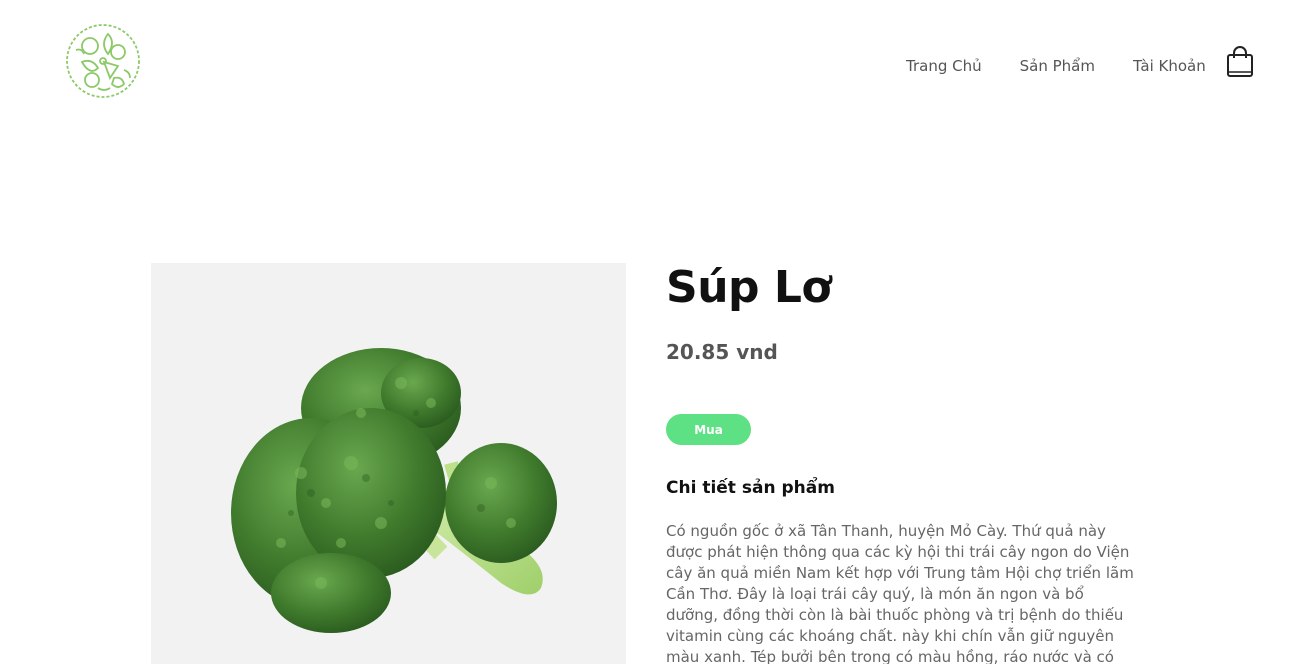 The image size is (1289, 664). I want to click on main-nav: Trang Chủ Sản Phẩm Tài Khoản, so click(1080, 62).